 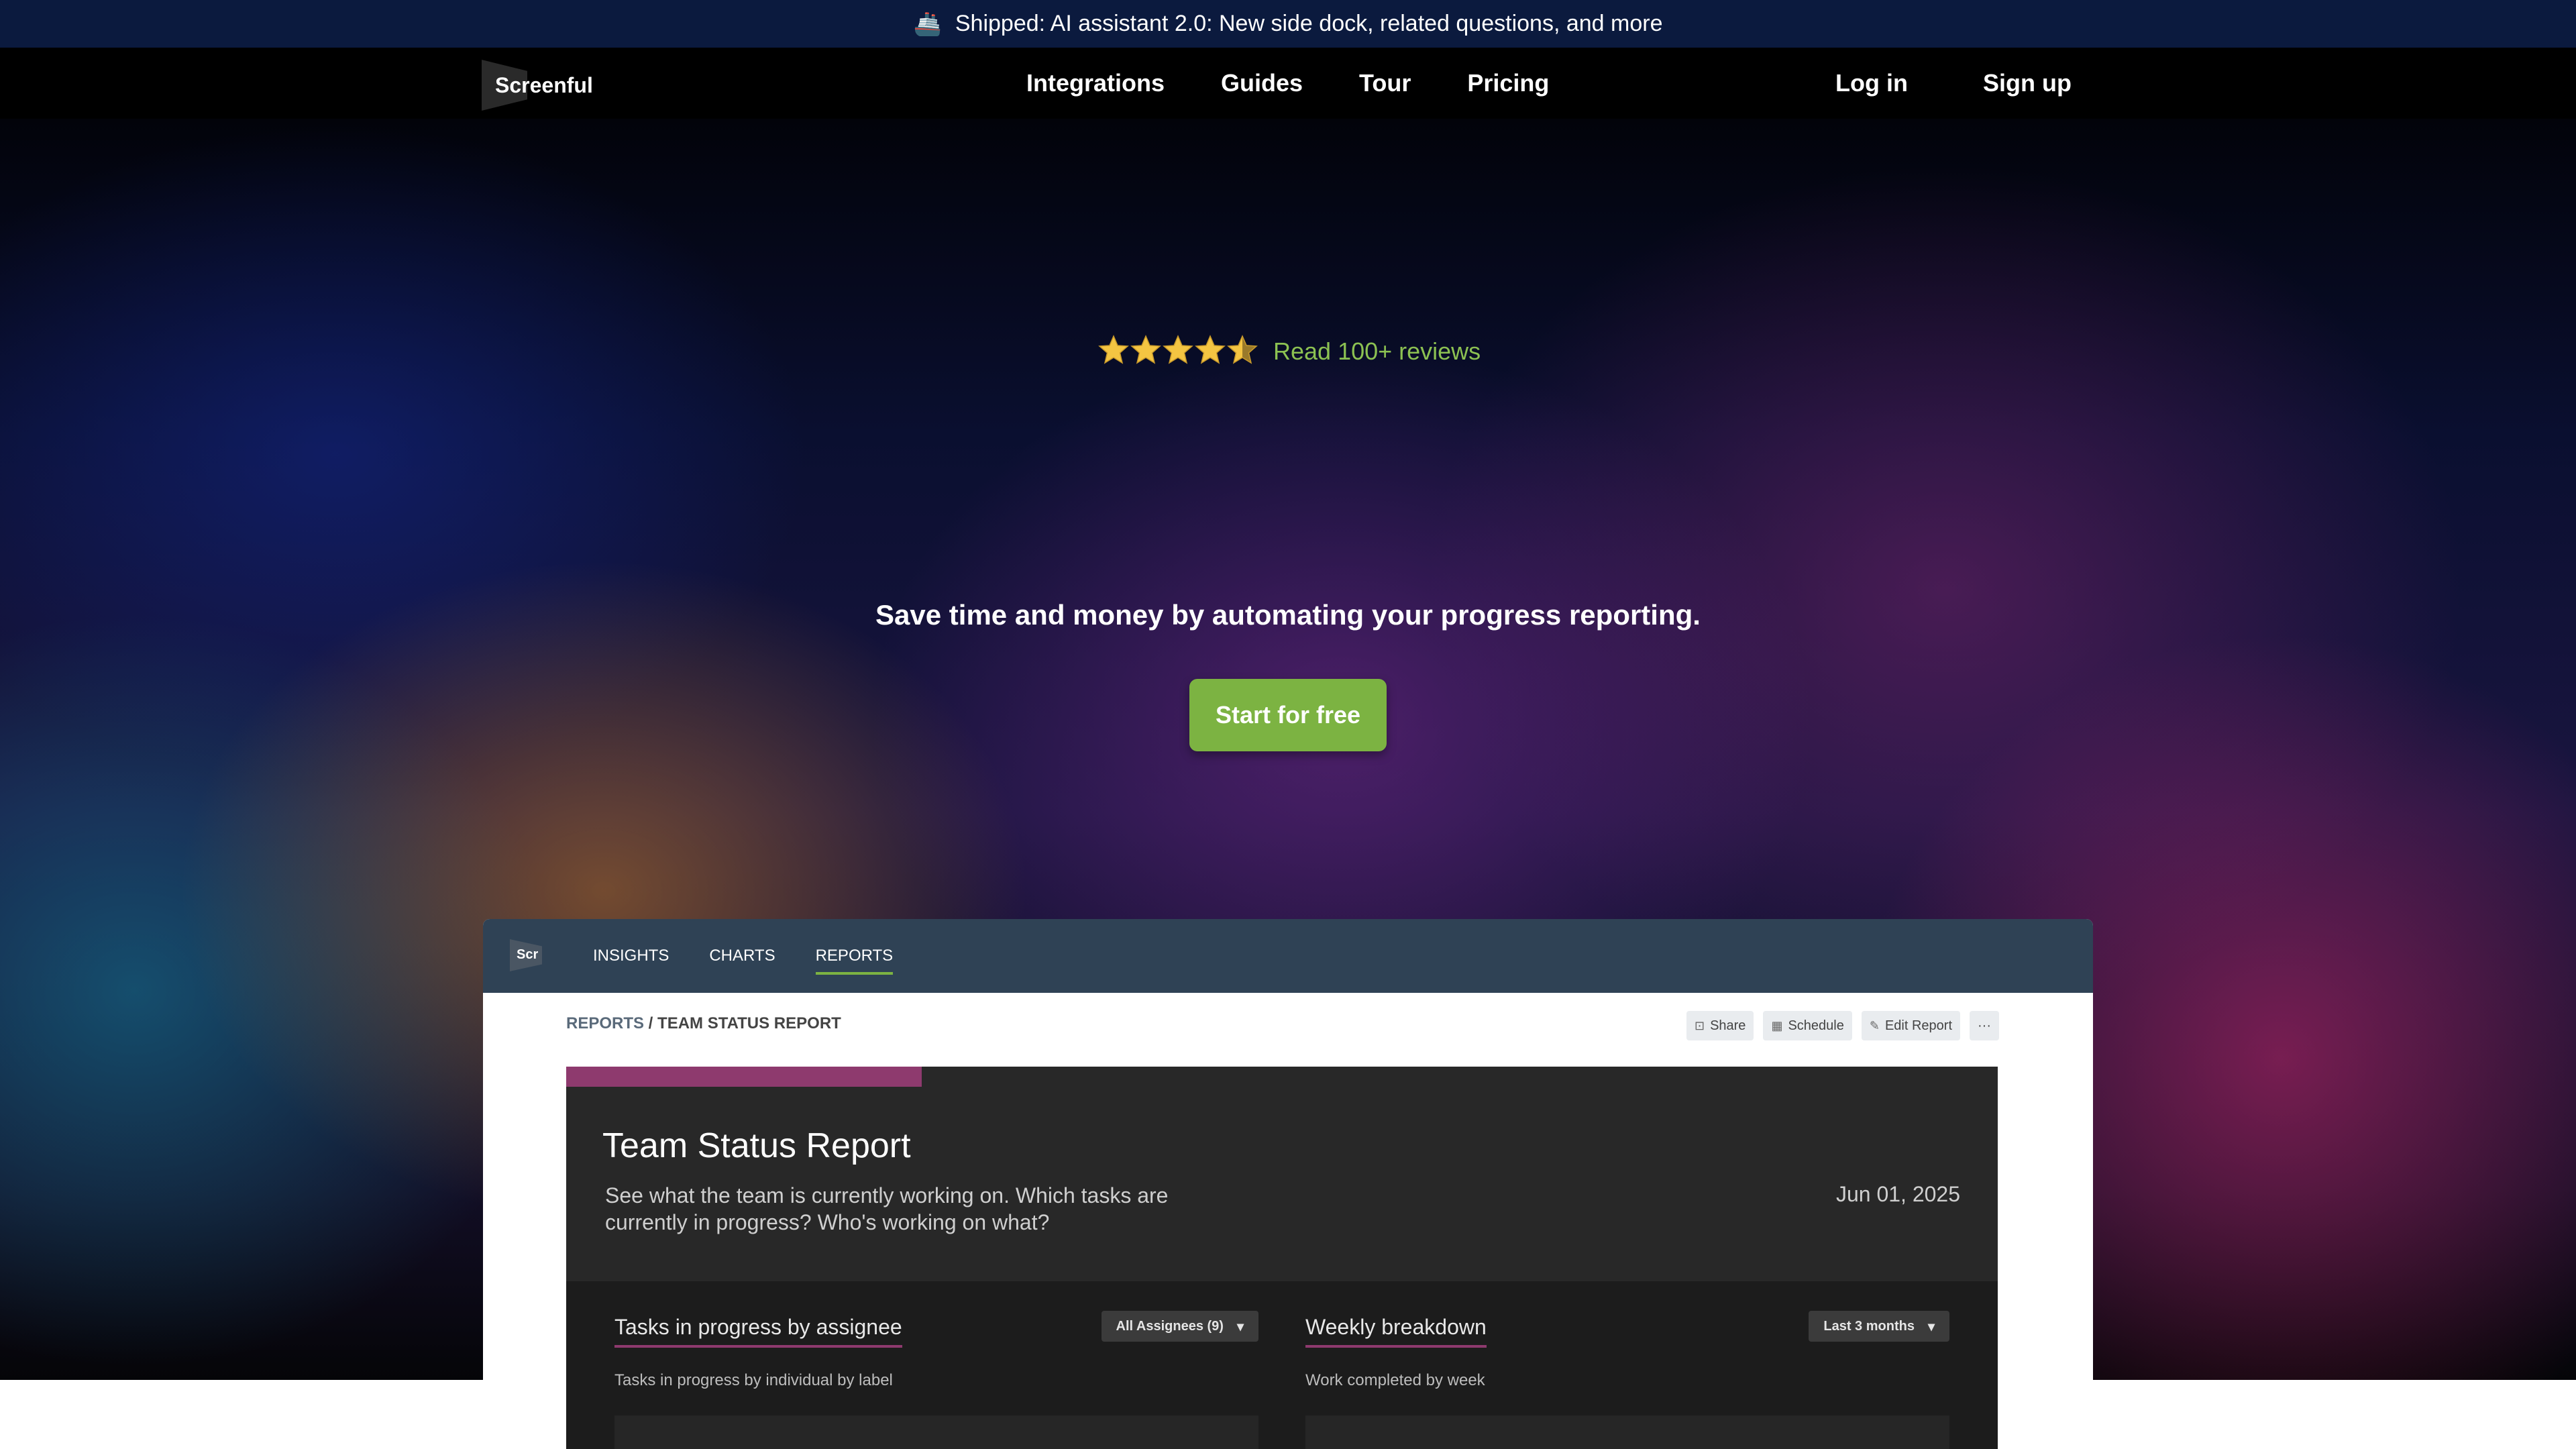 What do you see at coordinates (927, 24) in the screenshot?
I see `ship-icon: 🚢` at bounding box center [927, 24].